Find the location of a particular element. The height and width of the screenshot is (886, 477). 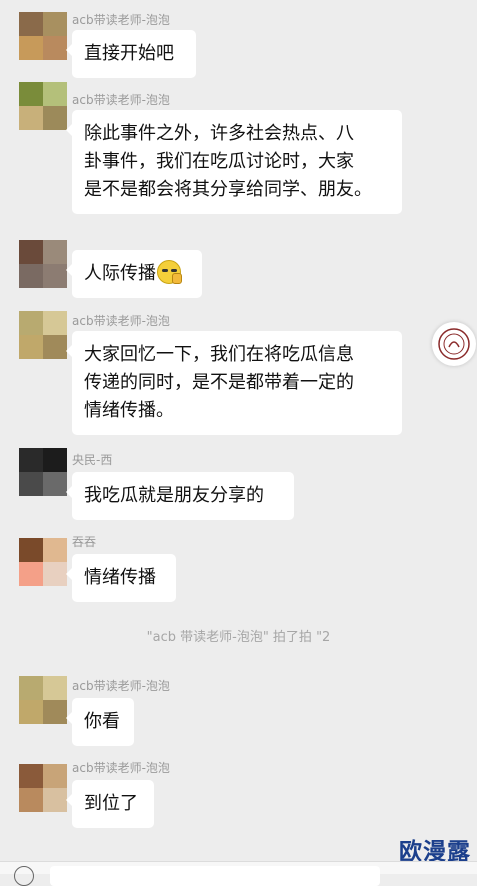

message-text: 除此事件之外，许多社会热点、八 is located at coordinates (219, 133).